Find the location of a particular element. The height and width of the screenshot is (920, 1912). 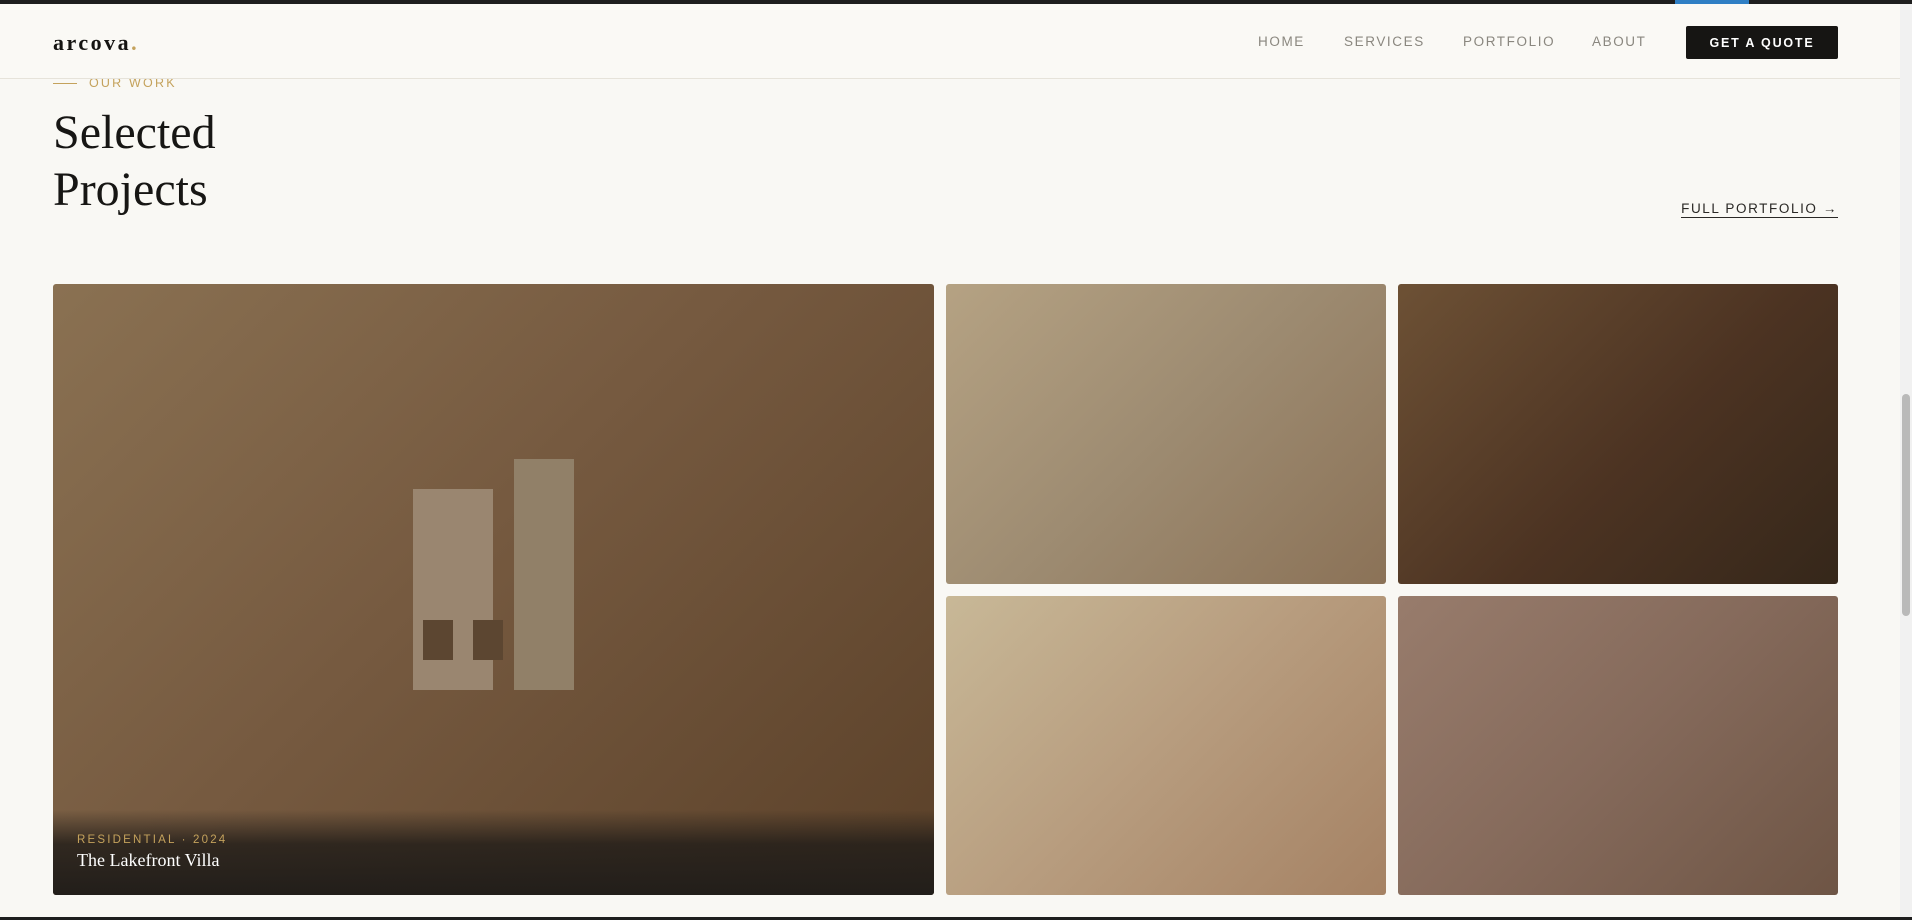

project-name: The Lakefront Villa is located at coordinates (148, 860).